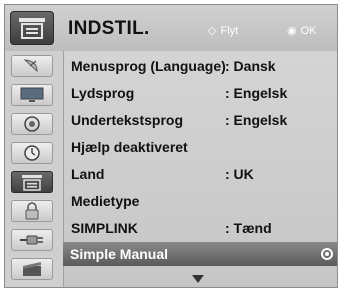 Image resolution: width=341 pixels, height=290 pixels. I want to click on ok-hint-label: OK, so click(308, 30).